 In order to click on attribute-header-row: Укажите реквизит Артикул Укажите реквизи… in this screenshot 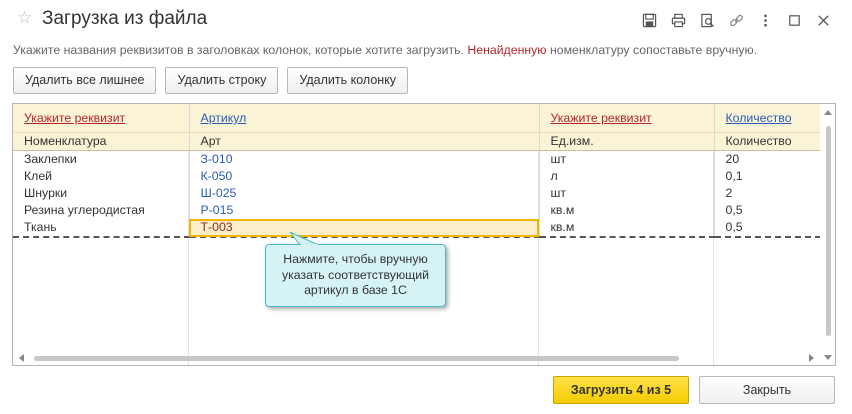, I will do `click(417, 118)`.